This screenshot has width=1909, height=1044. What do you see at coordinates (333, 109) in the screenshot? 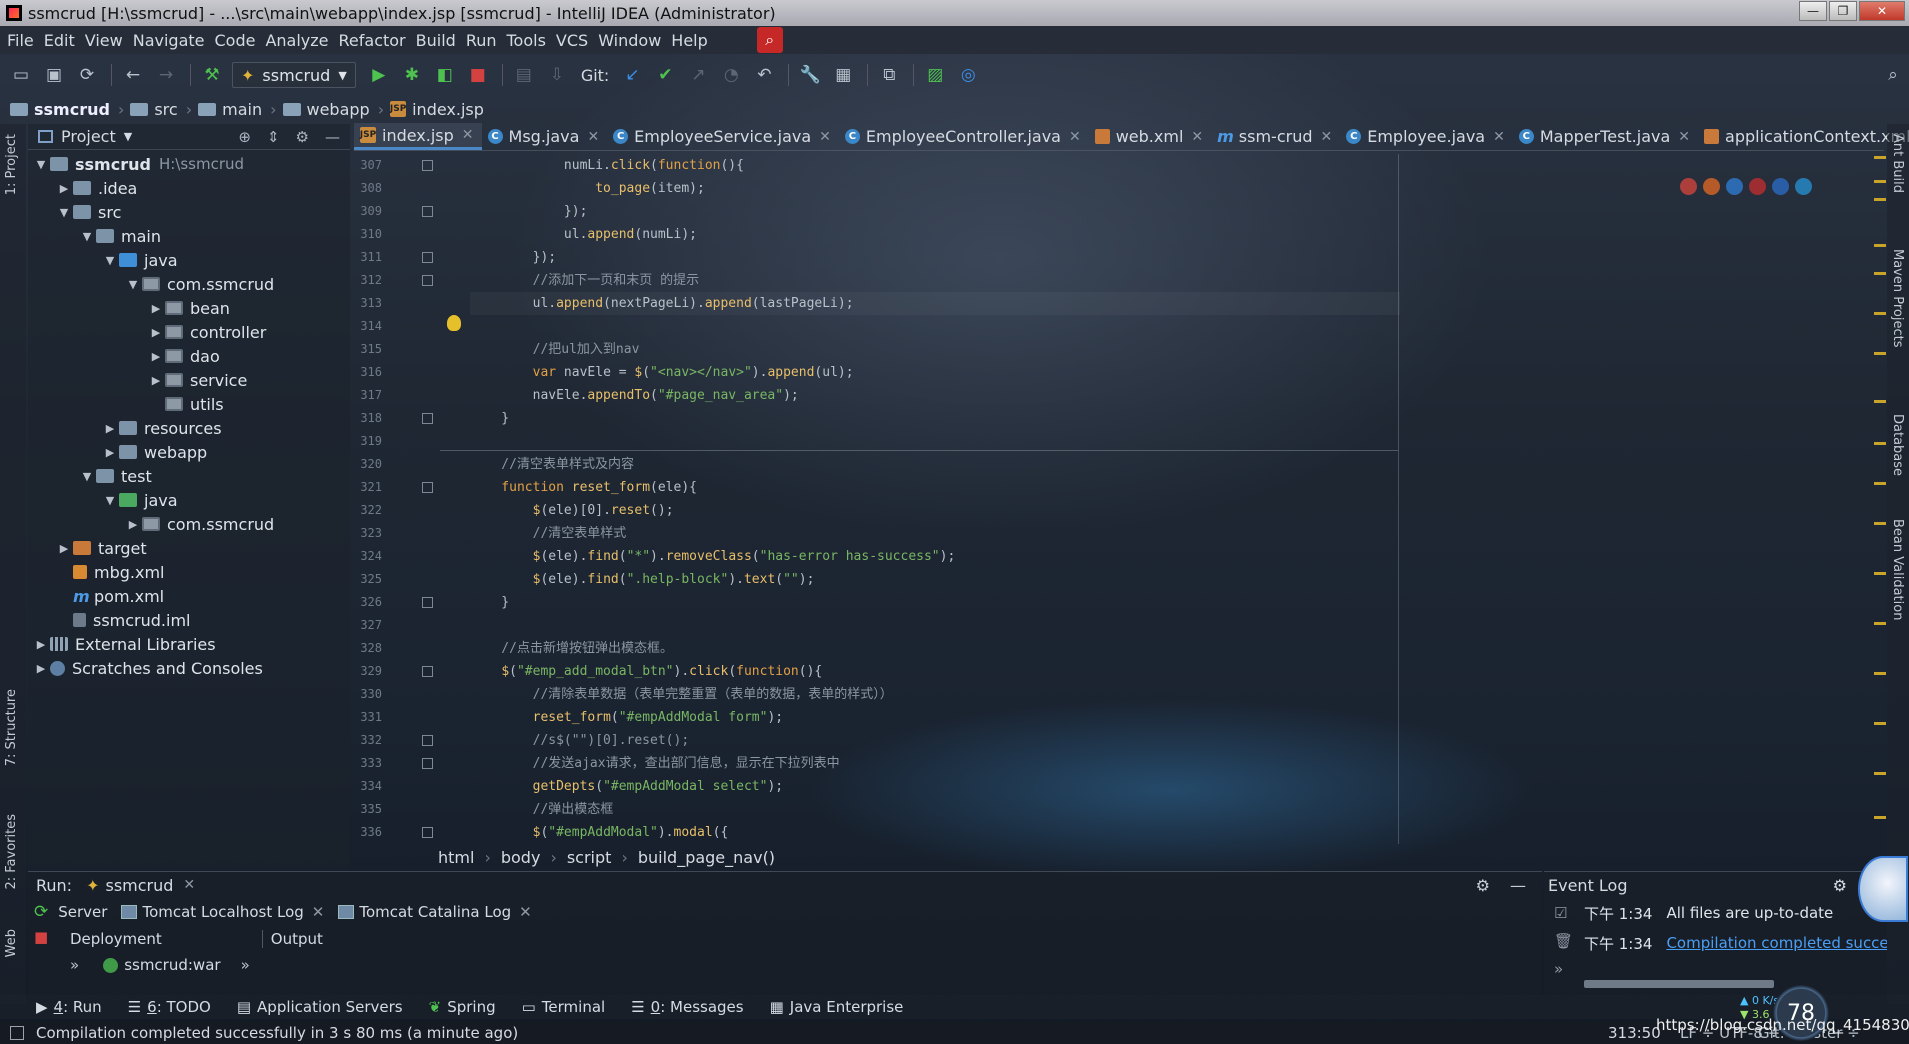
I see `crumb-webapp: webapp ›` at bounding box center [333, 109].